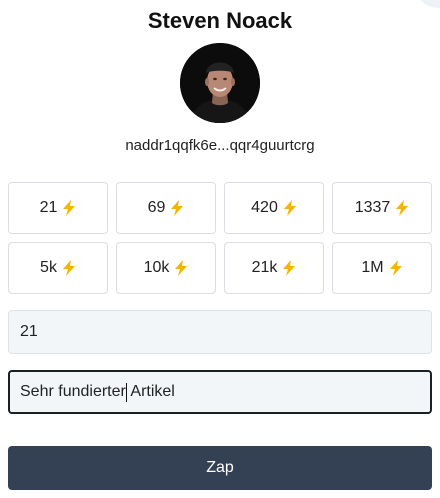 This screenshot has width=440, height=498. What do you see at coordinates (73, 391) in the screenshot?
I see `comment-text-before-cursor: Sehr fundierter` at bounding box center [73, 391].